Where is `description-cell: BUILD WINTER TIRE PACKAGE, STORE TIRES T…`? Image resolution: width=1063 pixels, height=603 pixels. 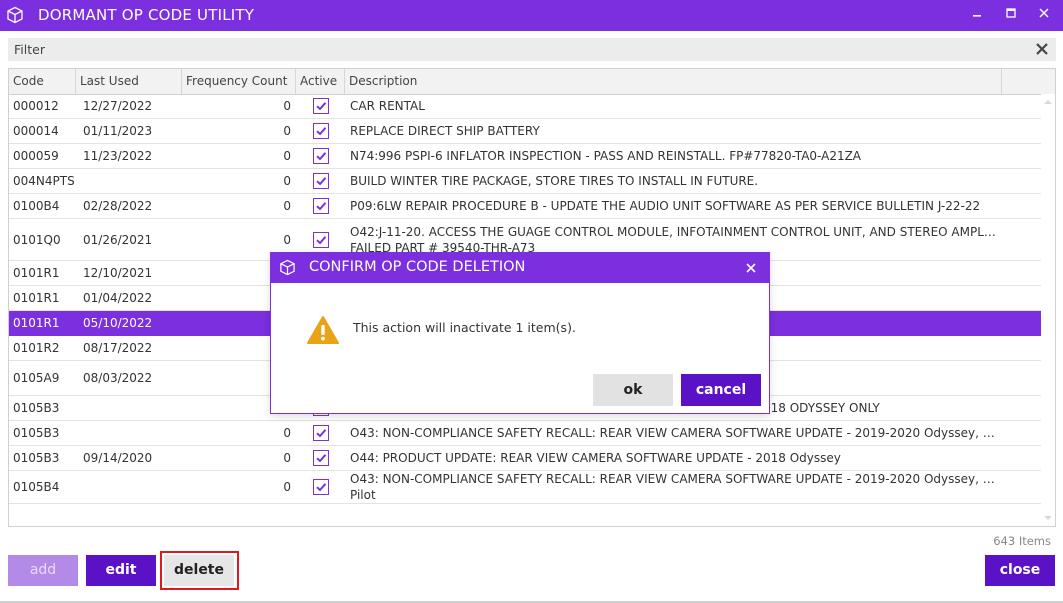
description-cell: BUILD WINTER TIRE PACKAGE, STORE TIRES T… is located at coordinates (674, 181).